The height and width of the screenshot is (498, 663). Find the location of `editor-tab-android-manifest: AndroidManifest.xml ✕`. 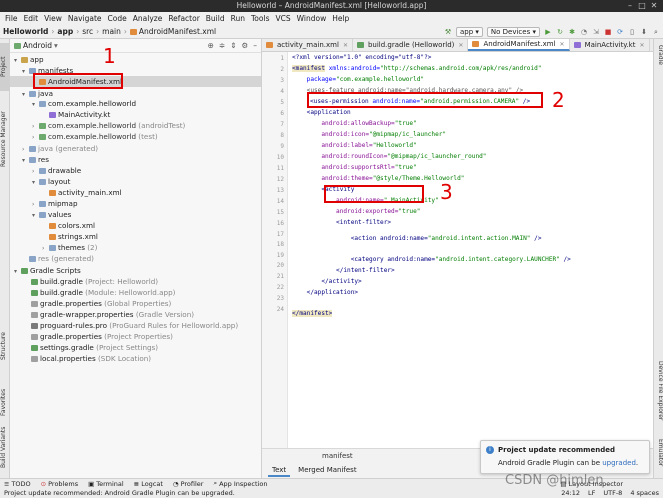

editor-tab-android-manifest: AndroidManifest.xml ✕ is located at coordinates (519, 45).